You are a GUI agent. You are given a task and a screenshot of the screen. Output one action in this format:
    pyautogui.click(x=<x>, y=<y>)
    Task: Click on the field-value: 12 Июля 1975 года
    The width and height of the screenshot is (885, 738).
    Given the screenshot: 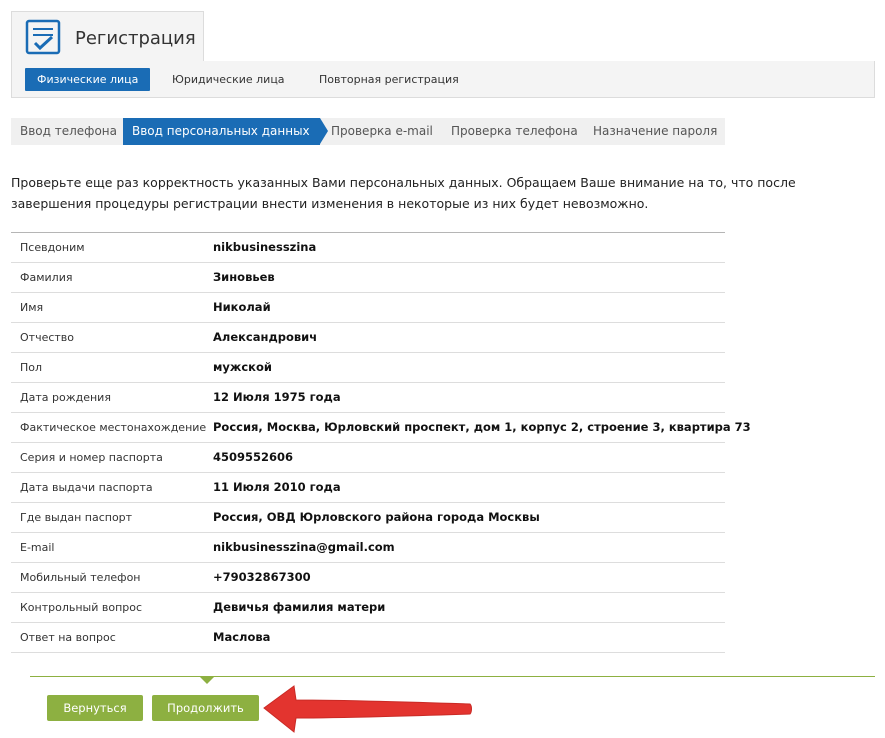 What is the action you would take?
    pyautogui.click(x=277, y=397)
    